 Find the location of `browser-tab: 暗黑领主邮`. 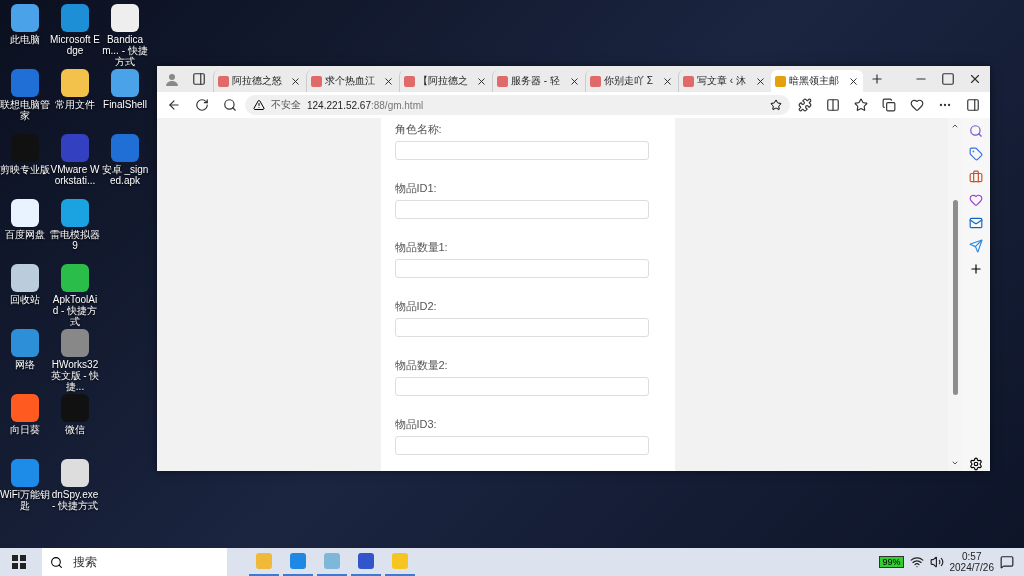

browser-tab: 暗黑领主邮 is located at coordinates (817, 81).